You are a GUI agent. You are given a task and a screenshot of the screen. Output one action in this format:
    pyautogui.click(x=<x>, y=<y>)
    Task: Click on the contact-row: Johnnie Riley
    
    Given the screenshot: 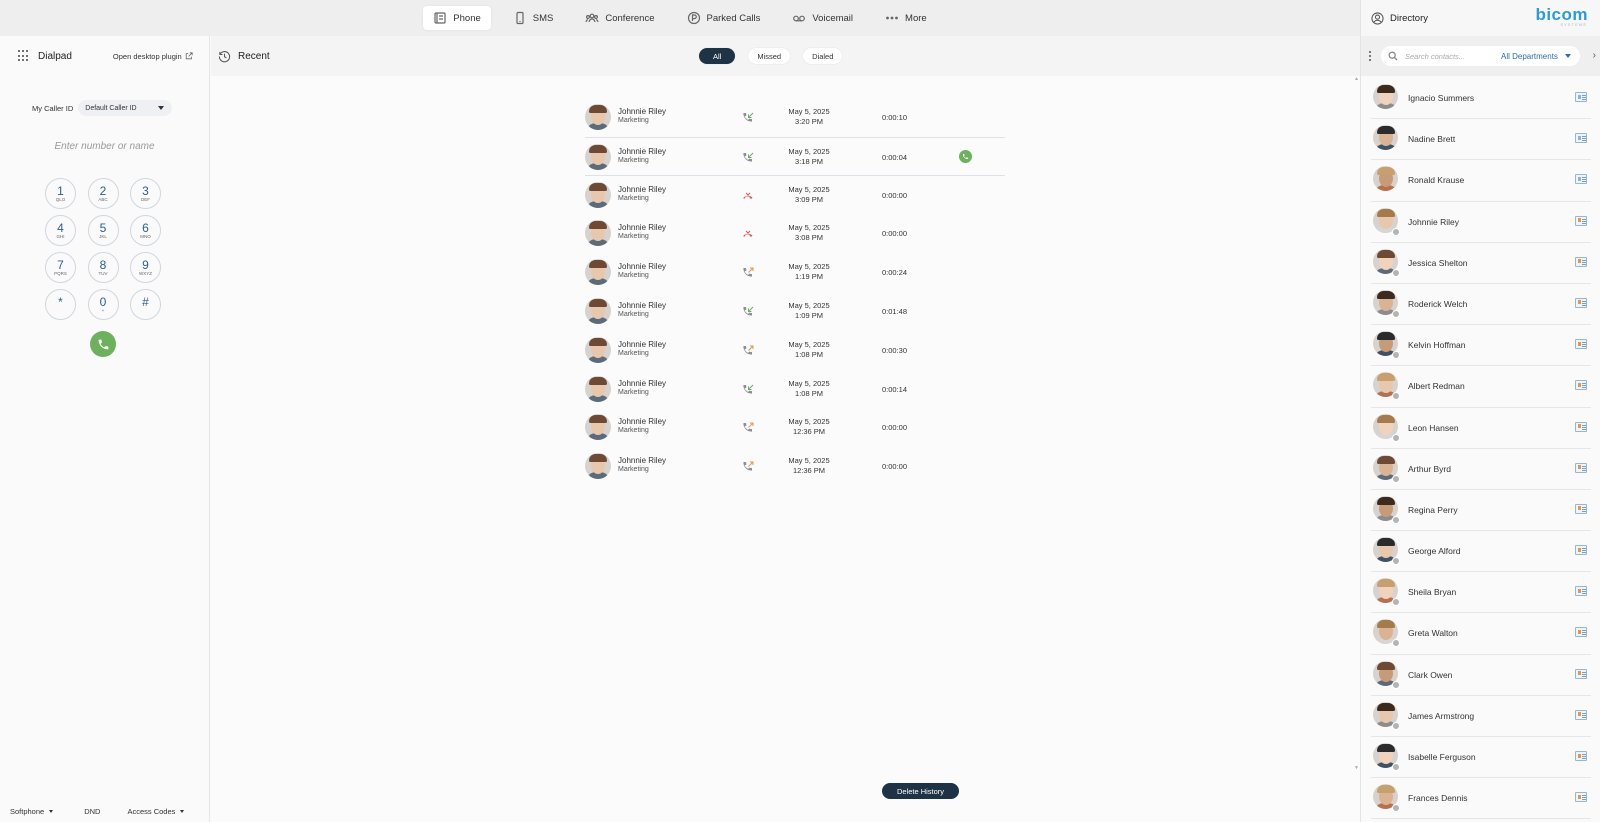 What is the action you would take?
    pyautogui.click(x=1481, y=222)
    